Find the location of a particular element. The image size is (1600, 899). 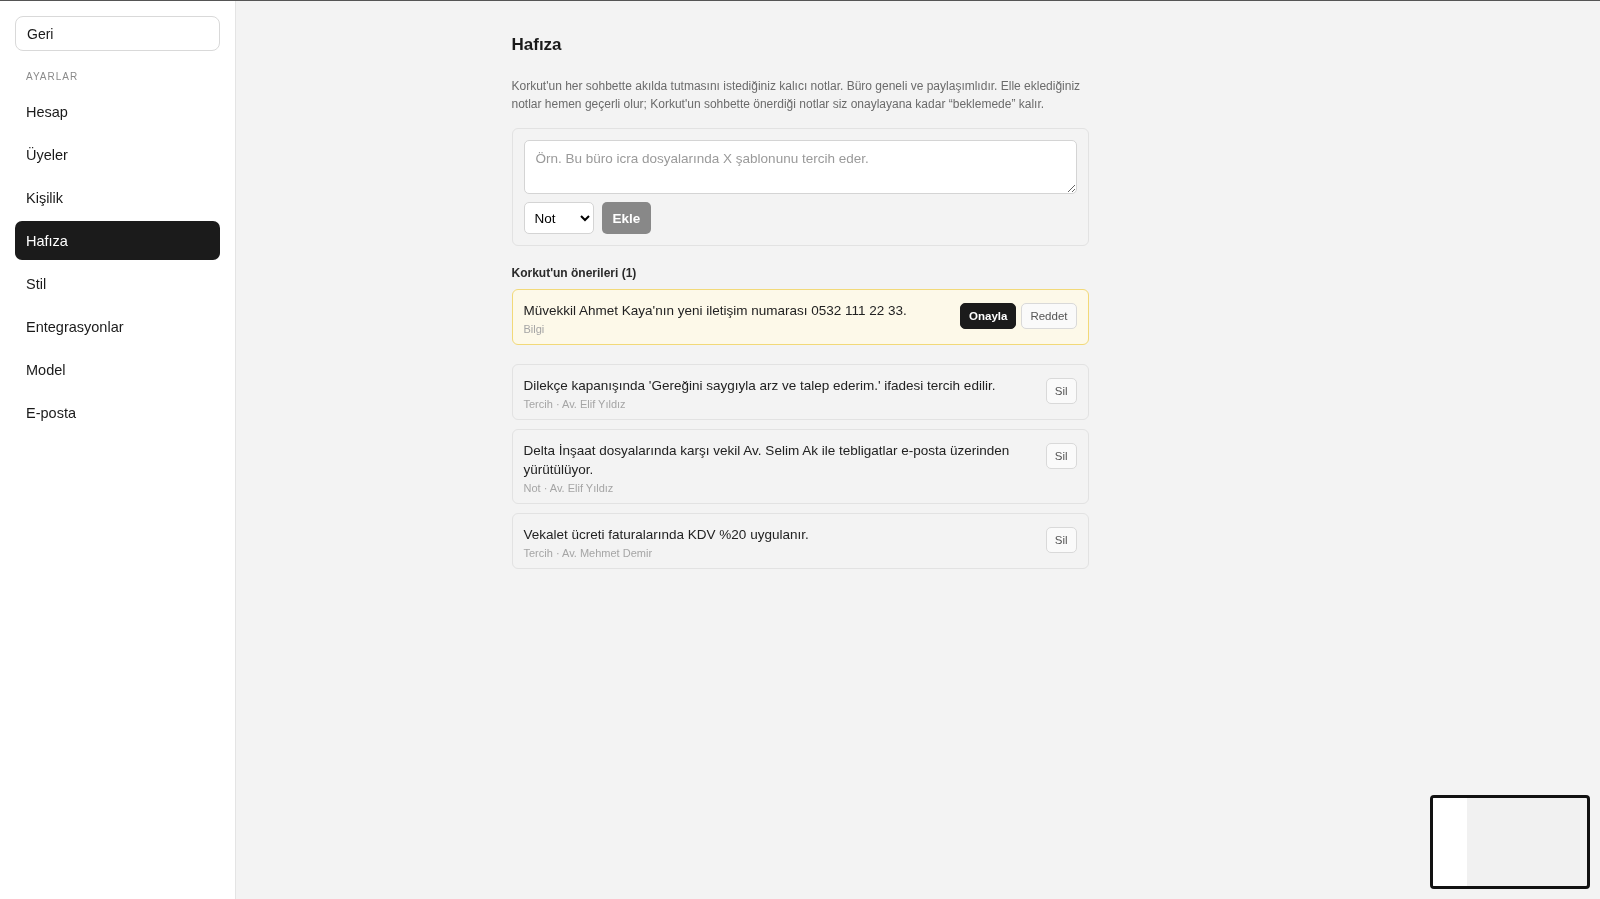

page-description: Korkut'un her sohbette akılda tutmasını istediğiniz kalıcı notlar. Büro geneli ve paylaşımlıdır. Elle eklediğiniz notlar hemen geçerli olur; Korkut'un sohbette önerdiği notlar siz onaylayana kadar “beklemede” kalır. is located at coordinates (796, 95).